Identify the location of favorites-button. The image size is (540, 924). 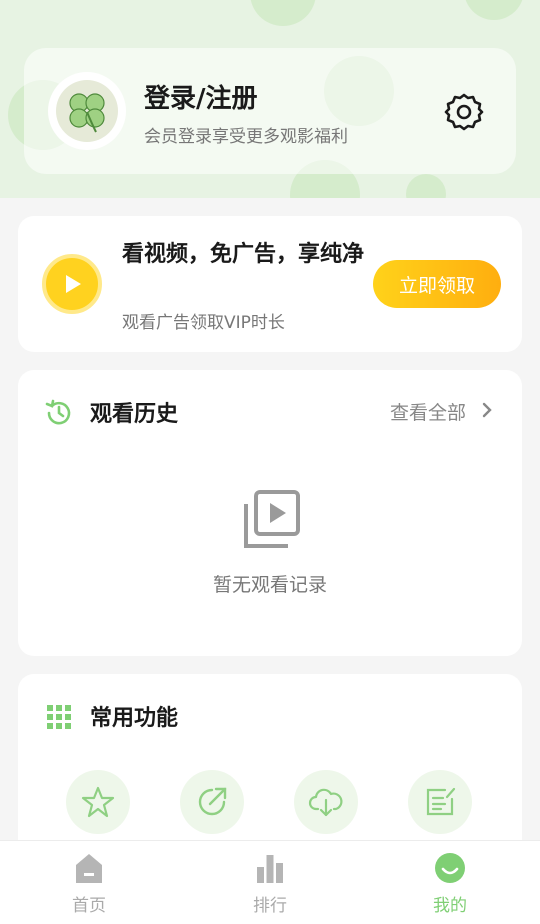
(98, 802).